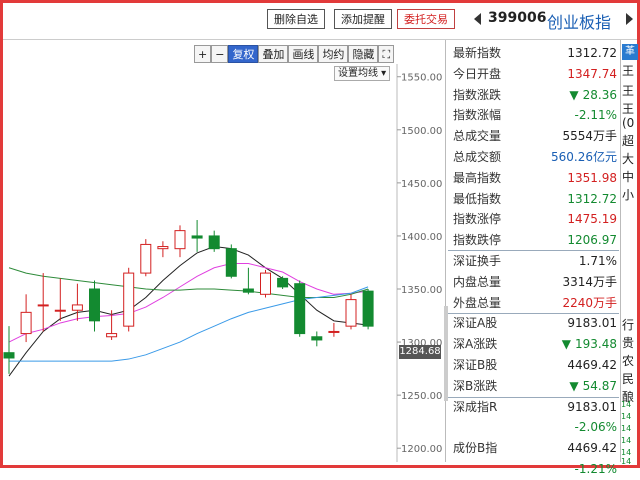 The width and height of the screenshot is (640, 480). What do you see at coordinates (243, 54) in the screenshot?
I see `adjust-button: 复权` at bounding box center [243, 54].